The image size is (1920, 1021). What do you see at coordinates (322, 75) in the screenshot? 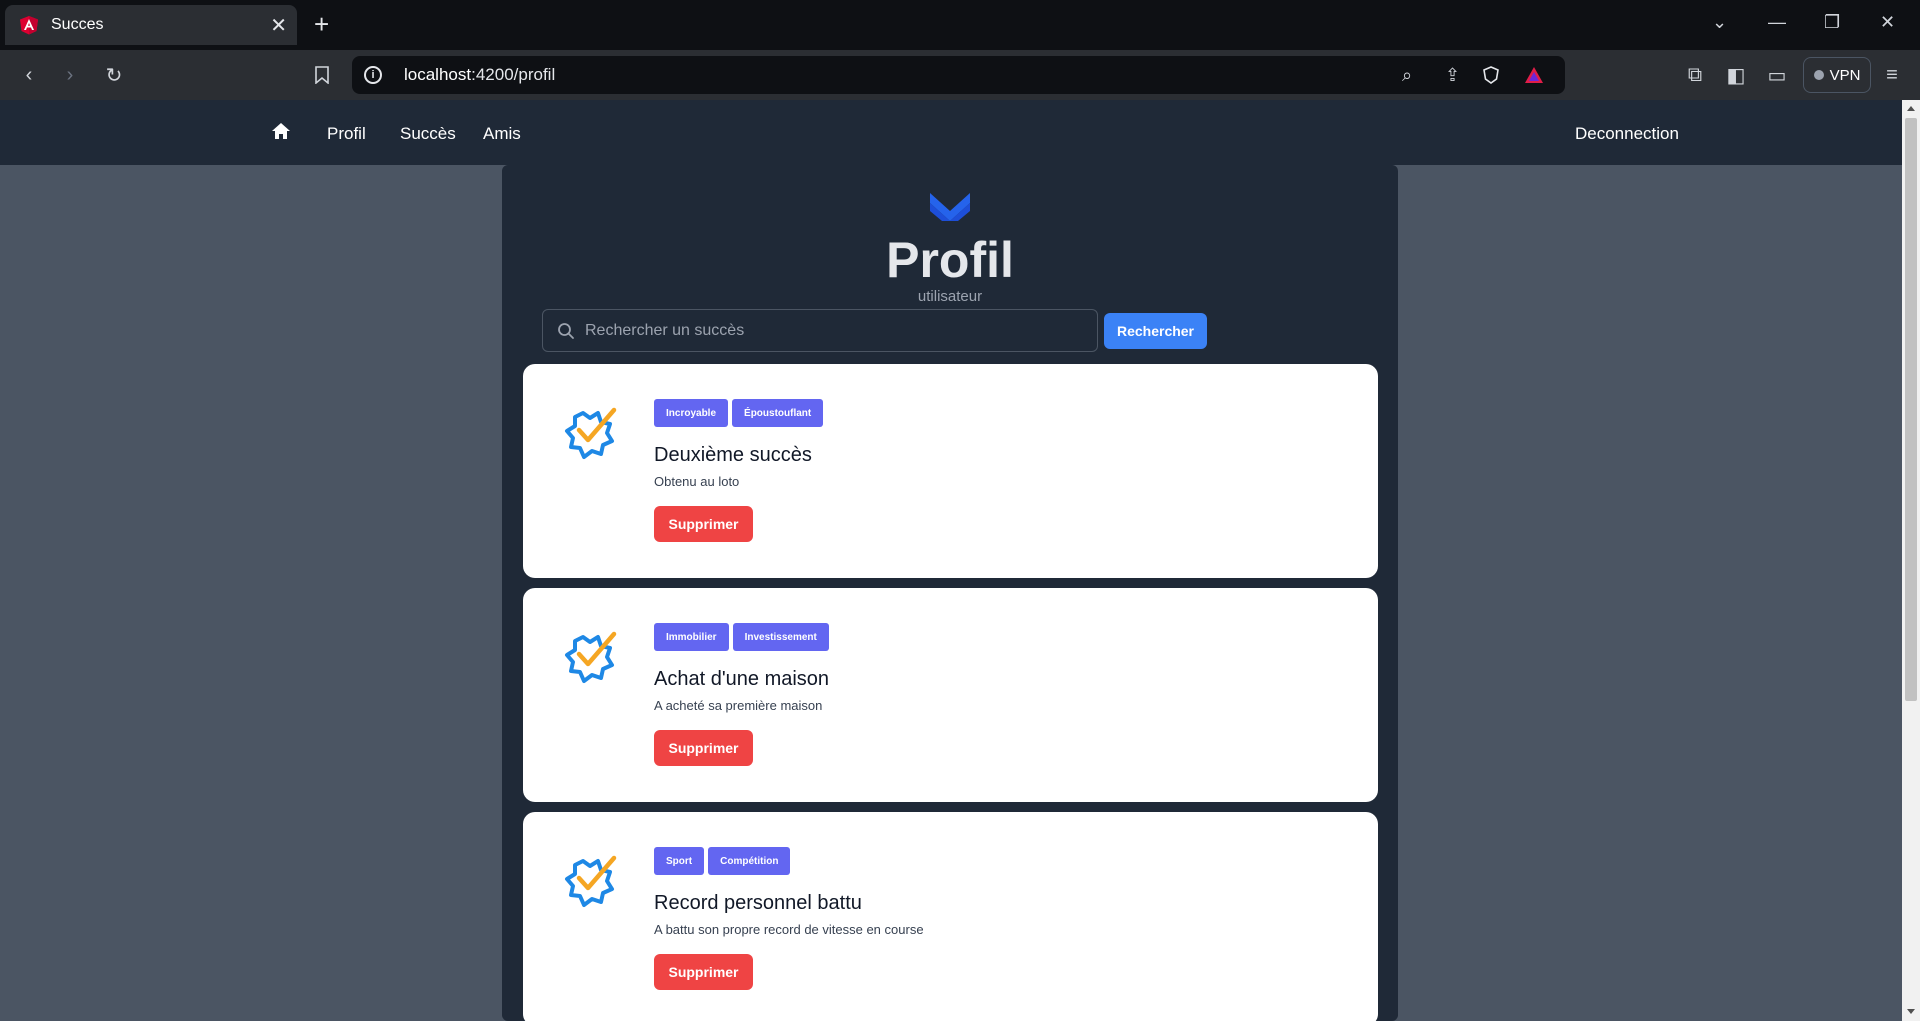
I see `bookmark-icon` at bounding box center [322, 75].